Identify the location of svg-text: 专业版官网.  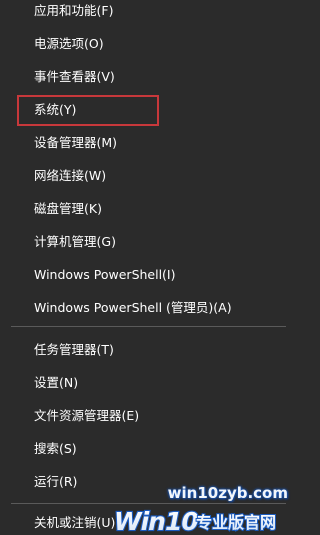
(236, 522).